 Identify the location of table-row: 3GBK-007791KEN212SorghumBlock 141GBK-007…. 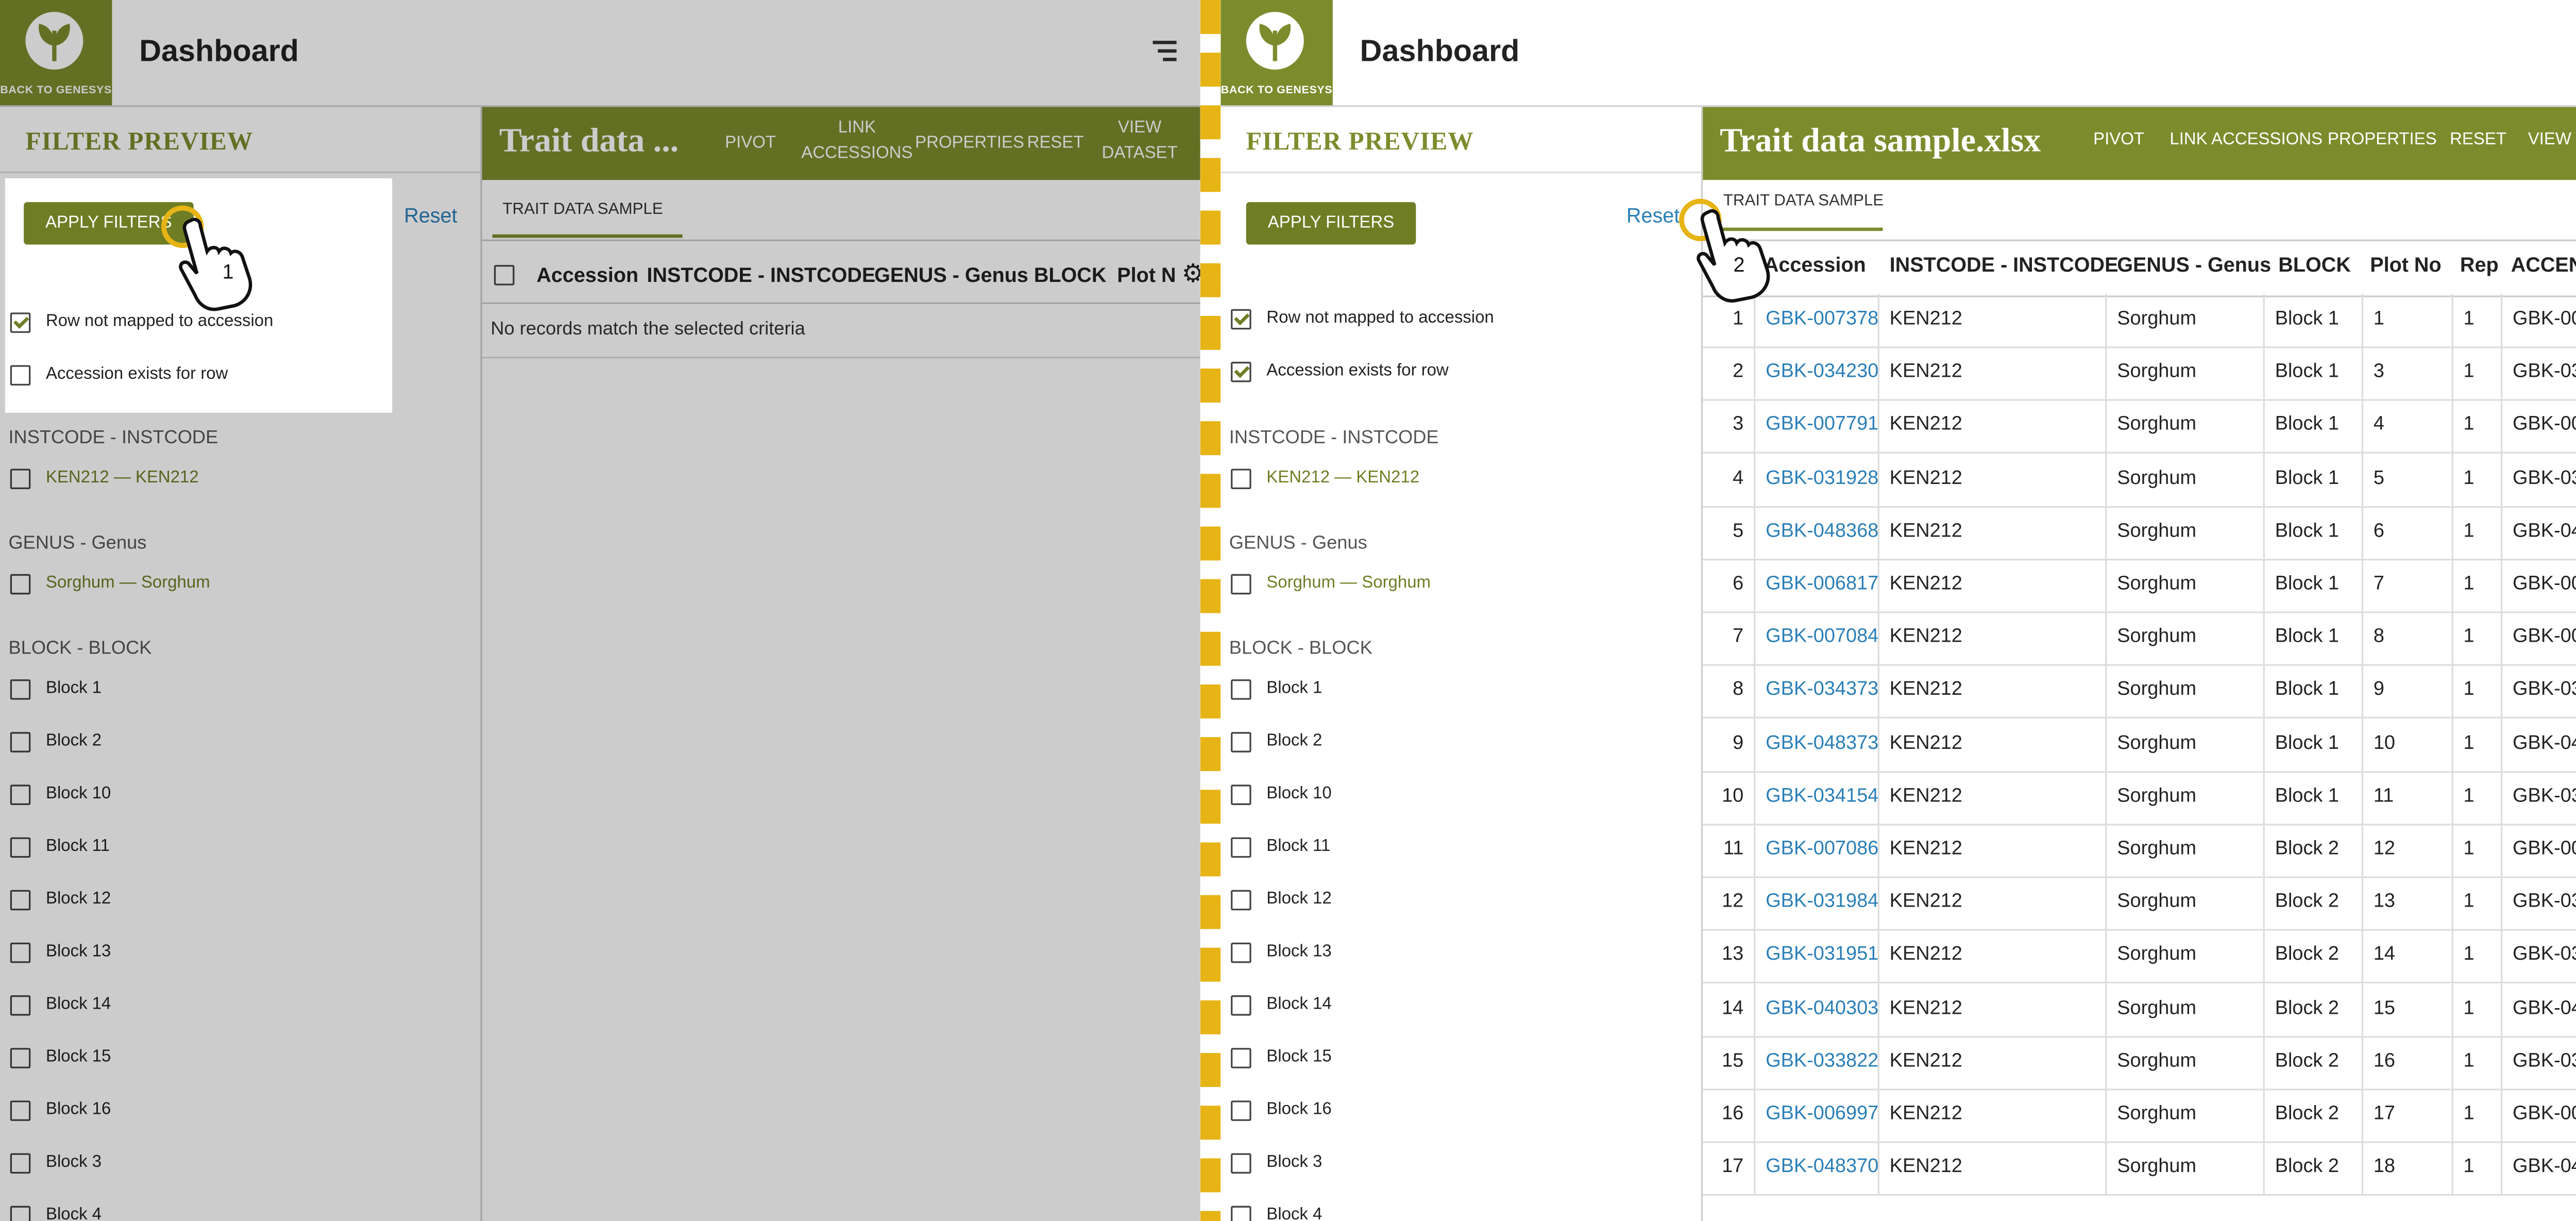
(2139, 427).